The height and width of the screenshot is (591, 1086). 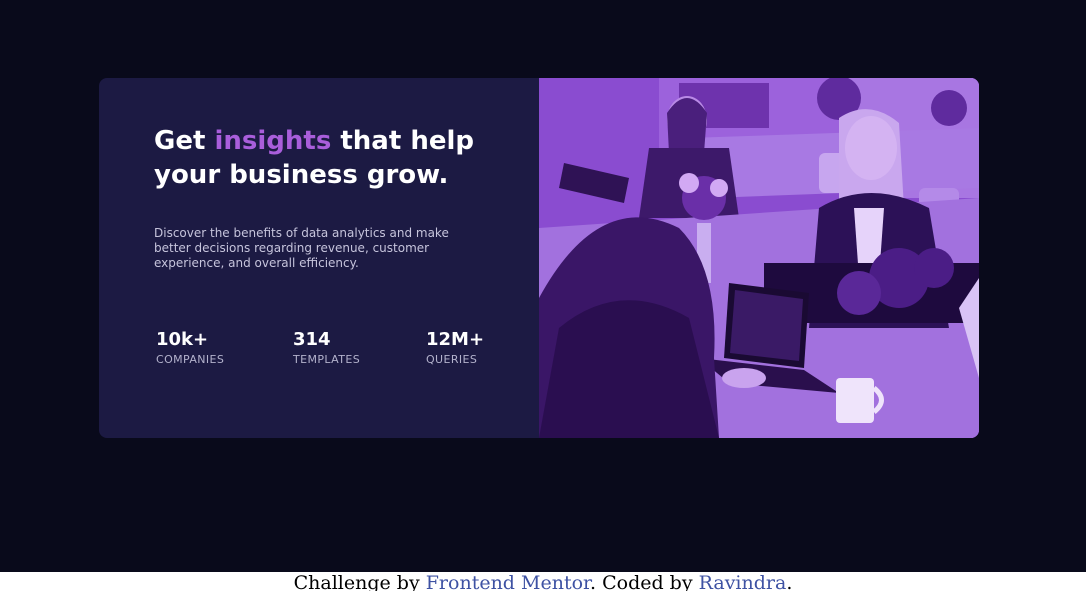 What do you see at coordinates (182, 339) in the screenshot?
I see `stat-value: 10k+` at bounding box center [182, 339].